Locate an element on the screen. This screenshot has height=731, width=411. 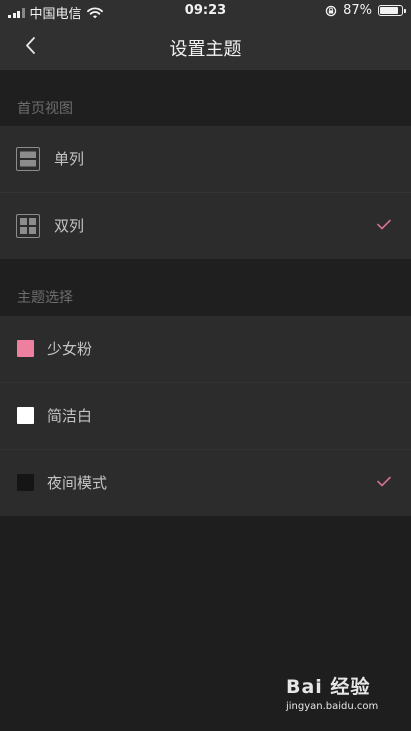
double-column-icon is located at coordinates (28, 226).